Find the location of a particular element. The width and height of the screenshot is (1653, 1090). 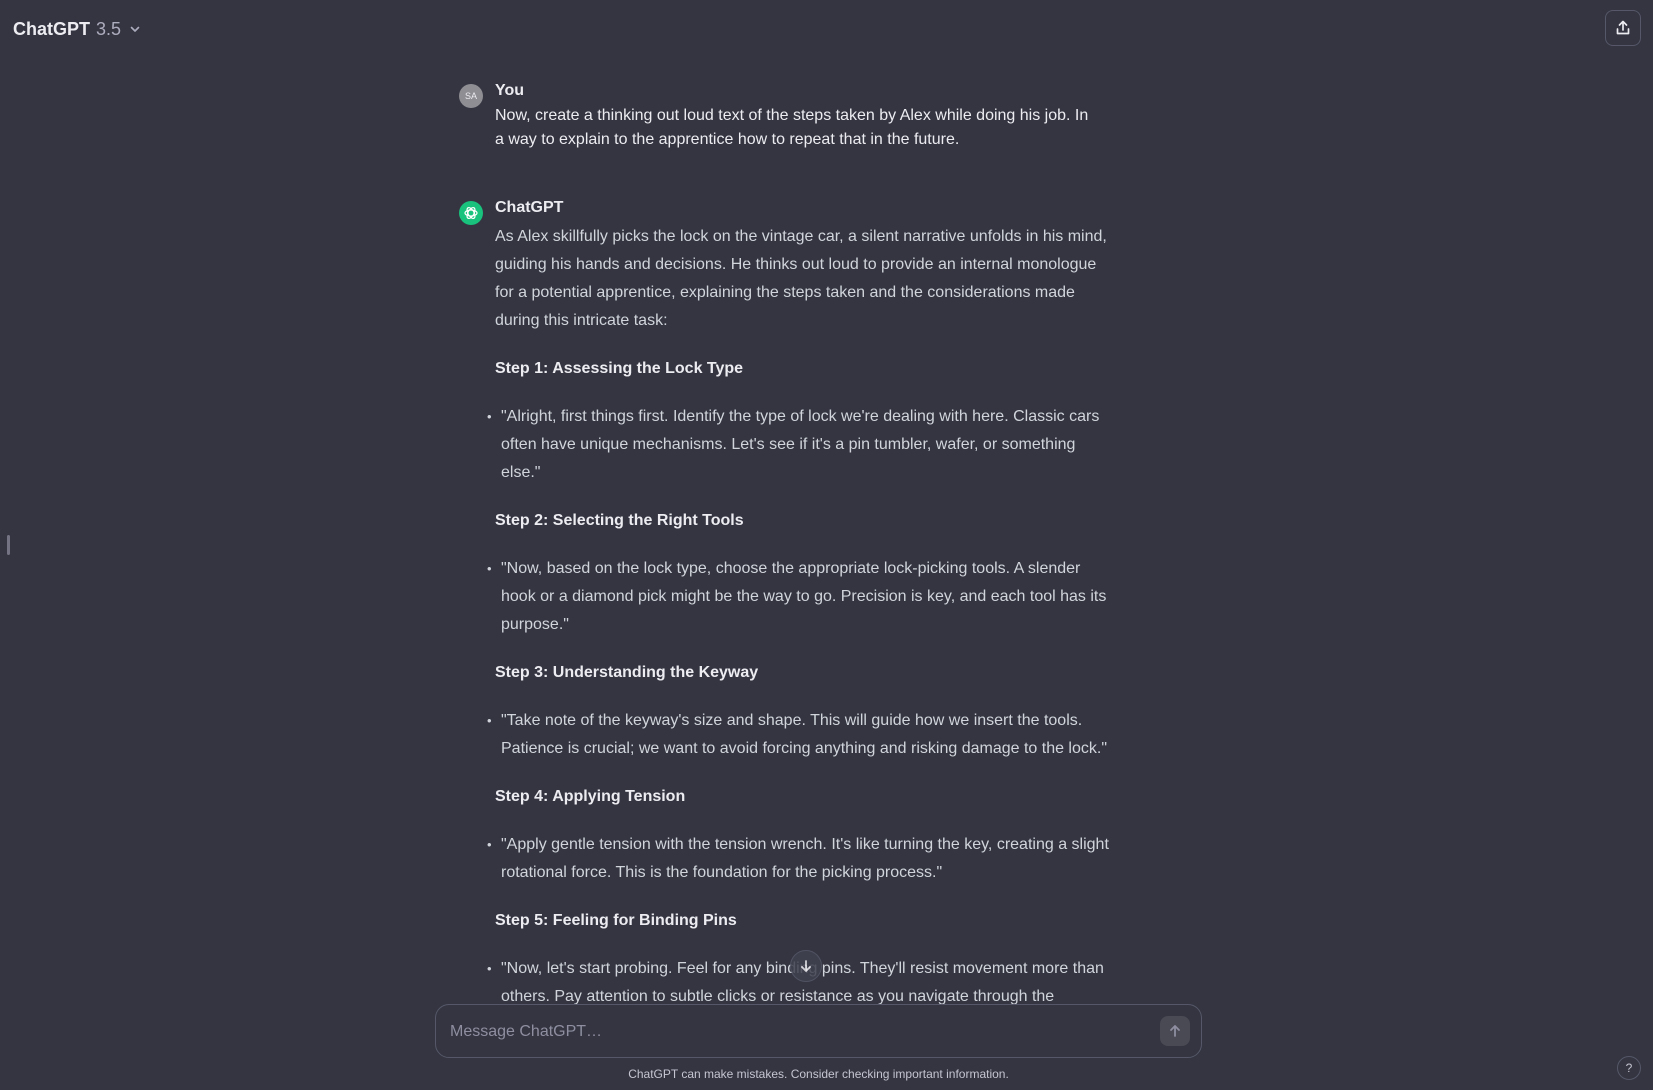

share-icon is located at coordinates (1623, 27).